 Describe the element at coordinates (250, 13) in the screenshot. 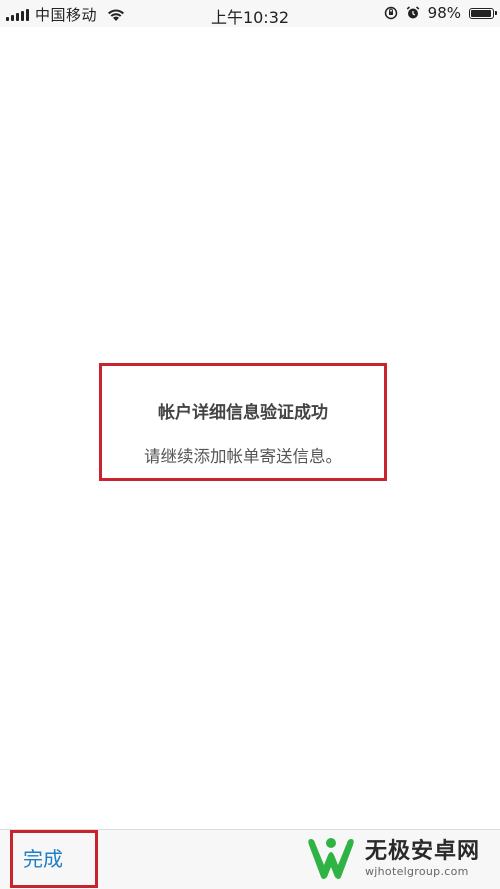

I see `status-bar: 中国移动 上午10:32 98%` at that location.